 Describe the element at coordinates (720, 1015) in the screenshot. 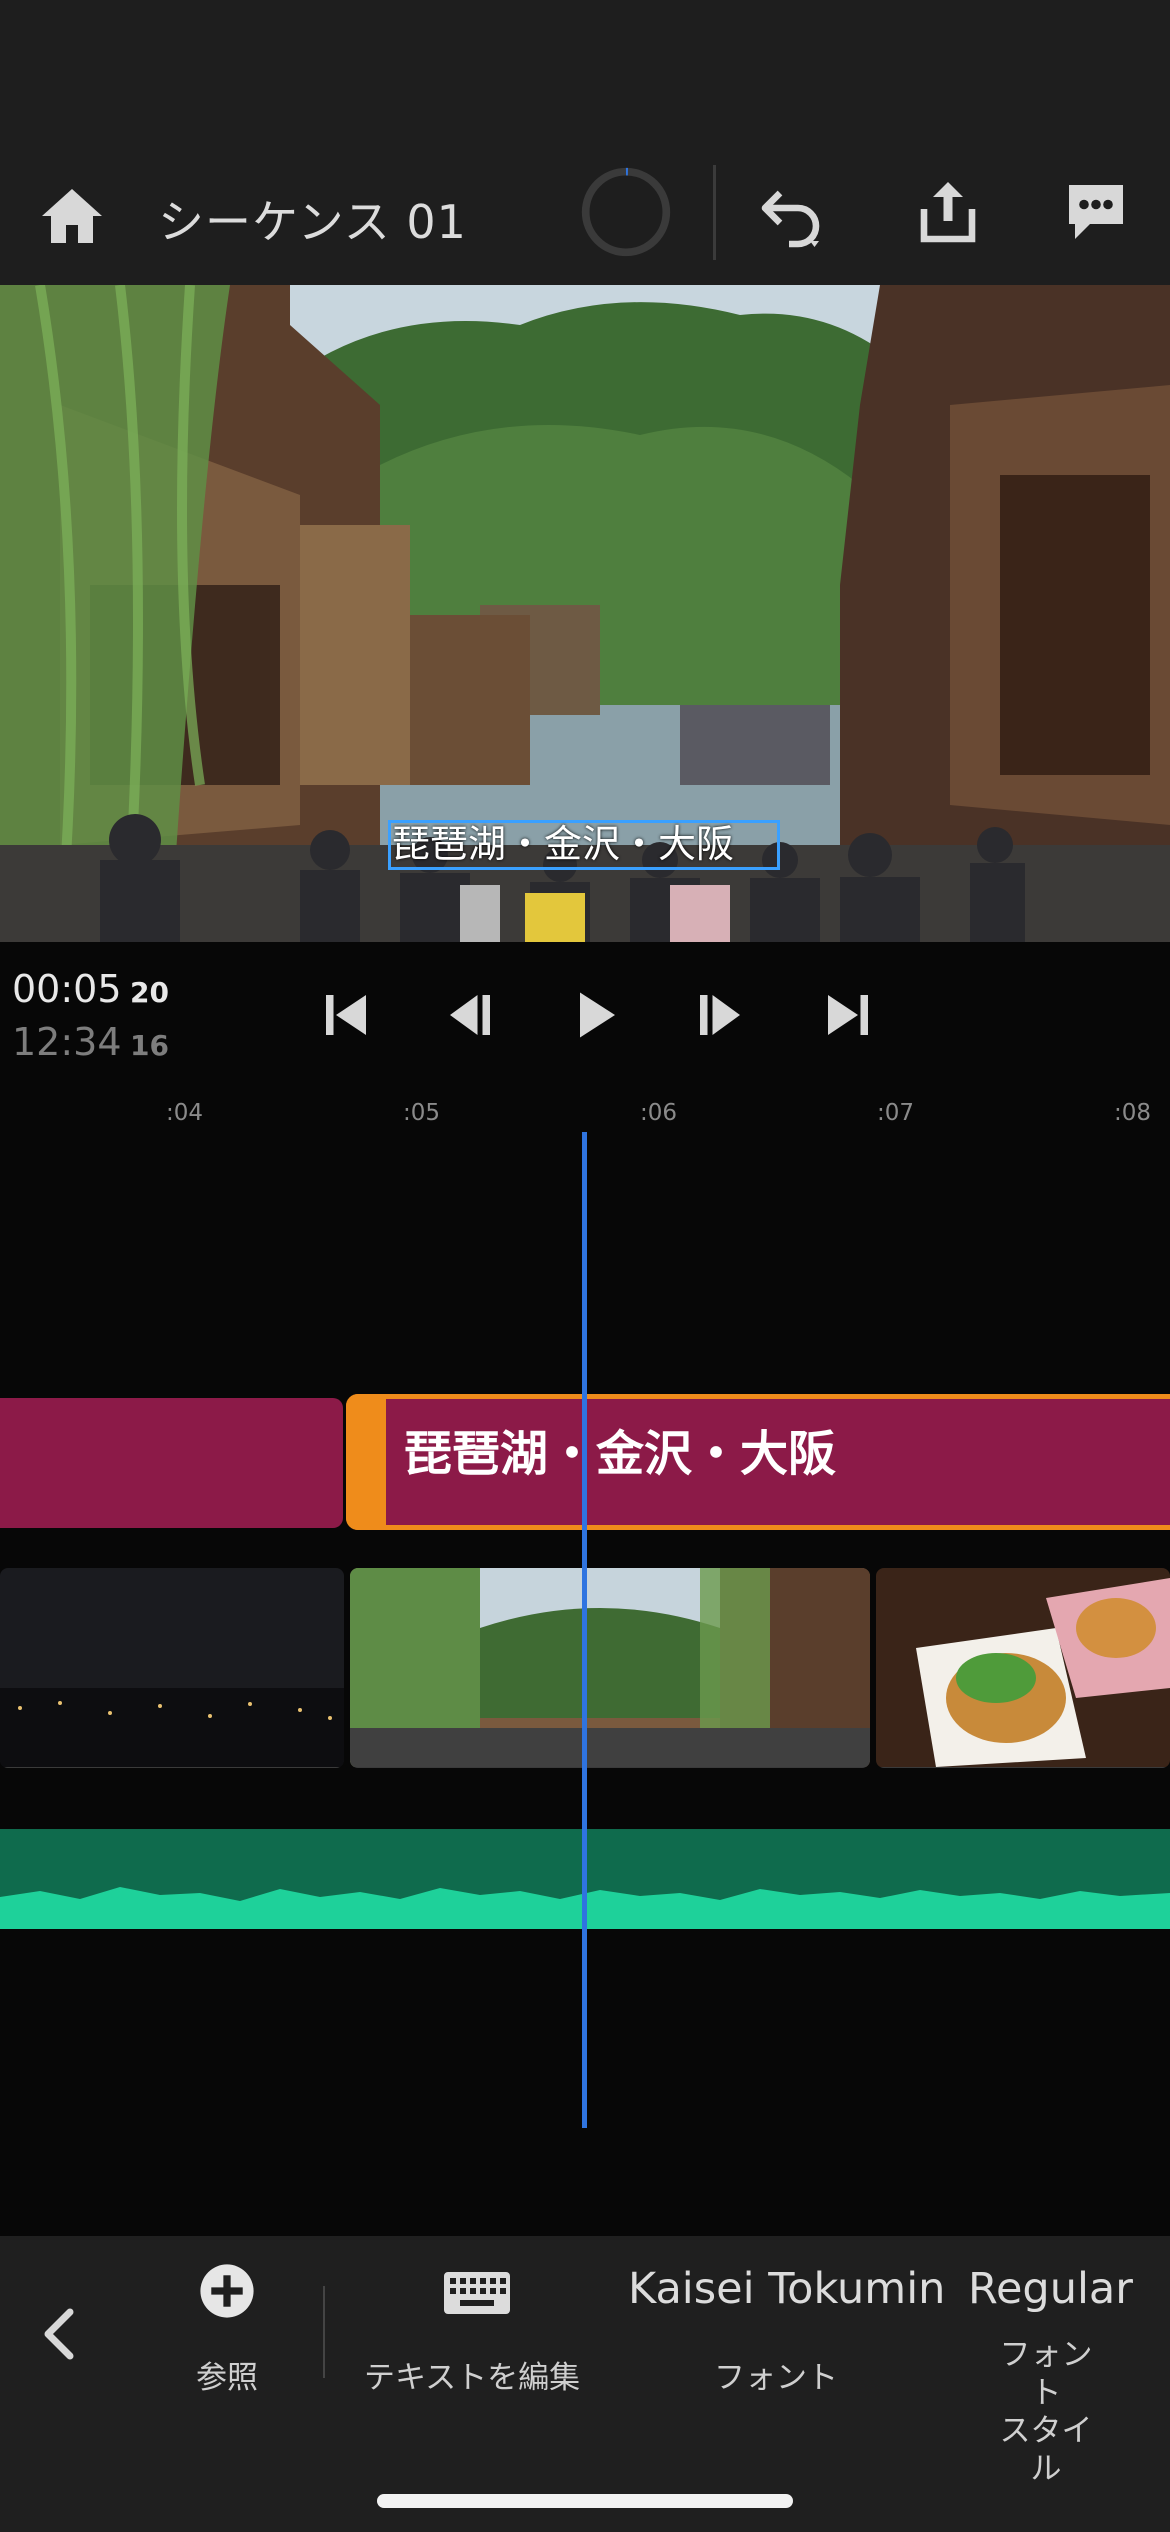

I see `step-forward-icon` at that location.